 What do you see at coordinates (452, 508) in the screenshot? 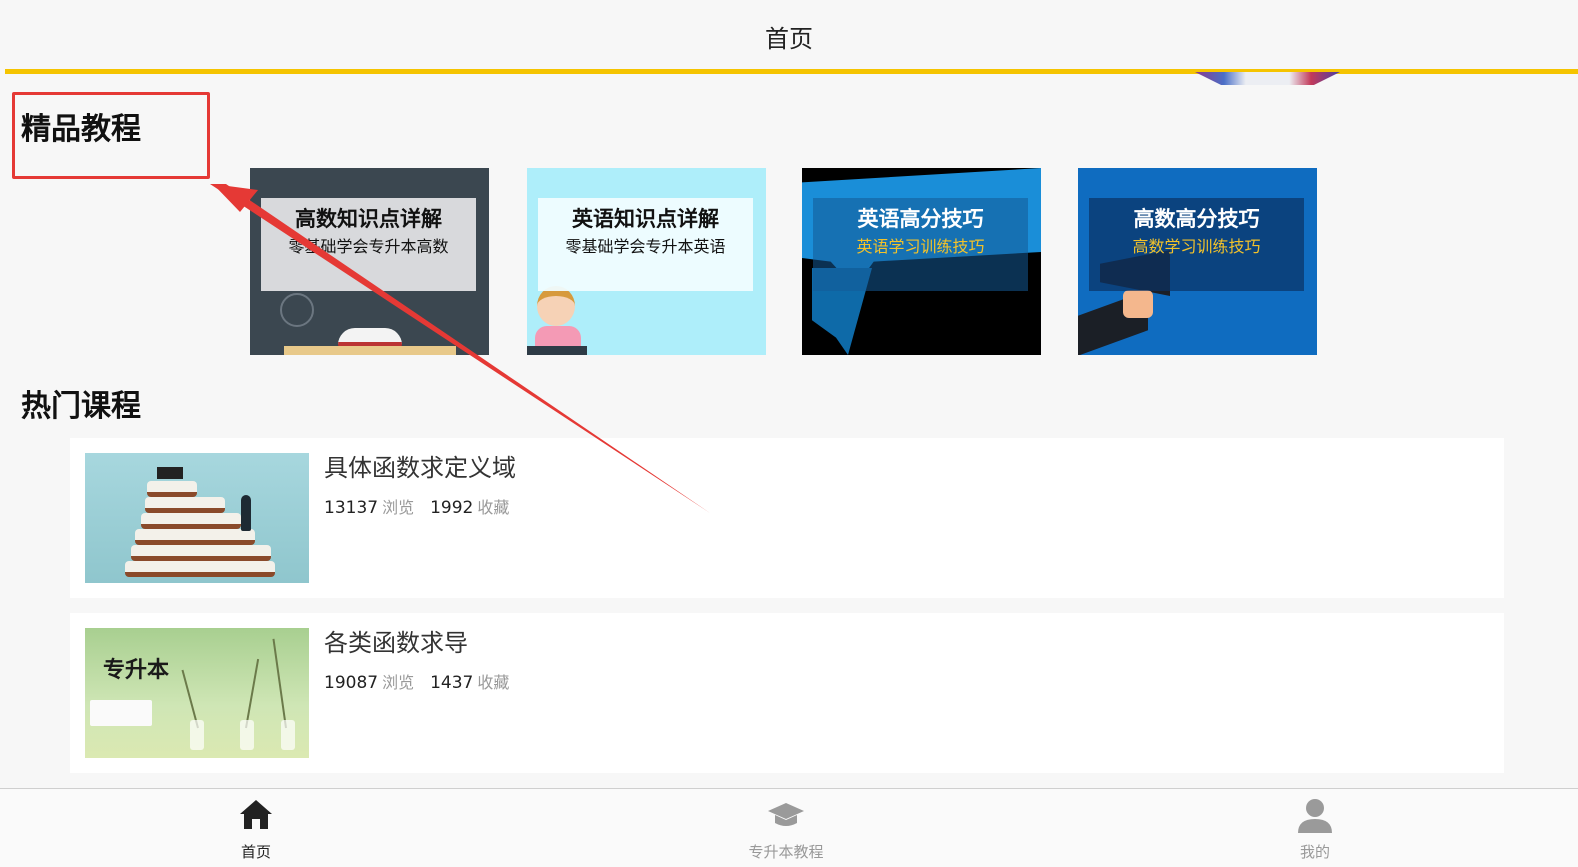
I see `fav-count: 1992` at bounding box center [452, 508].